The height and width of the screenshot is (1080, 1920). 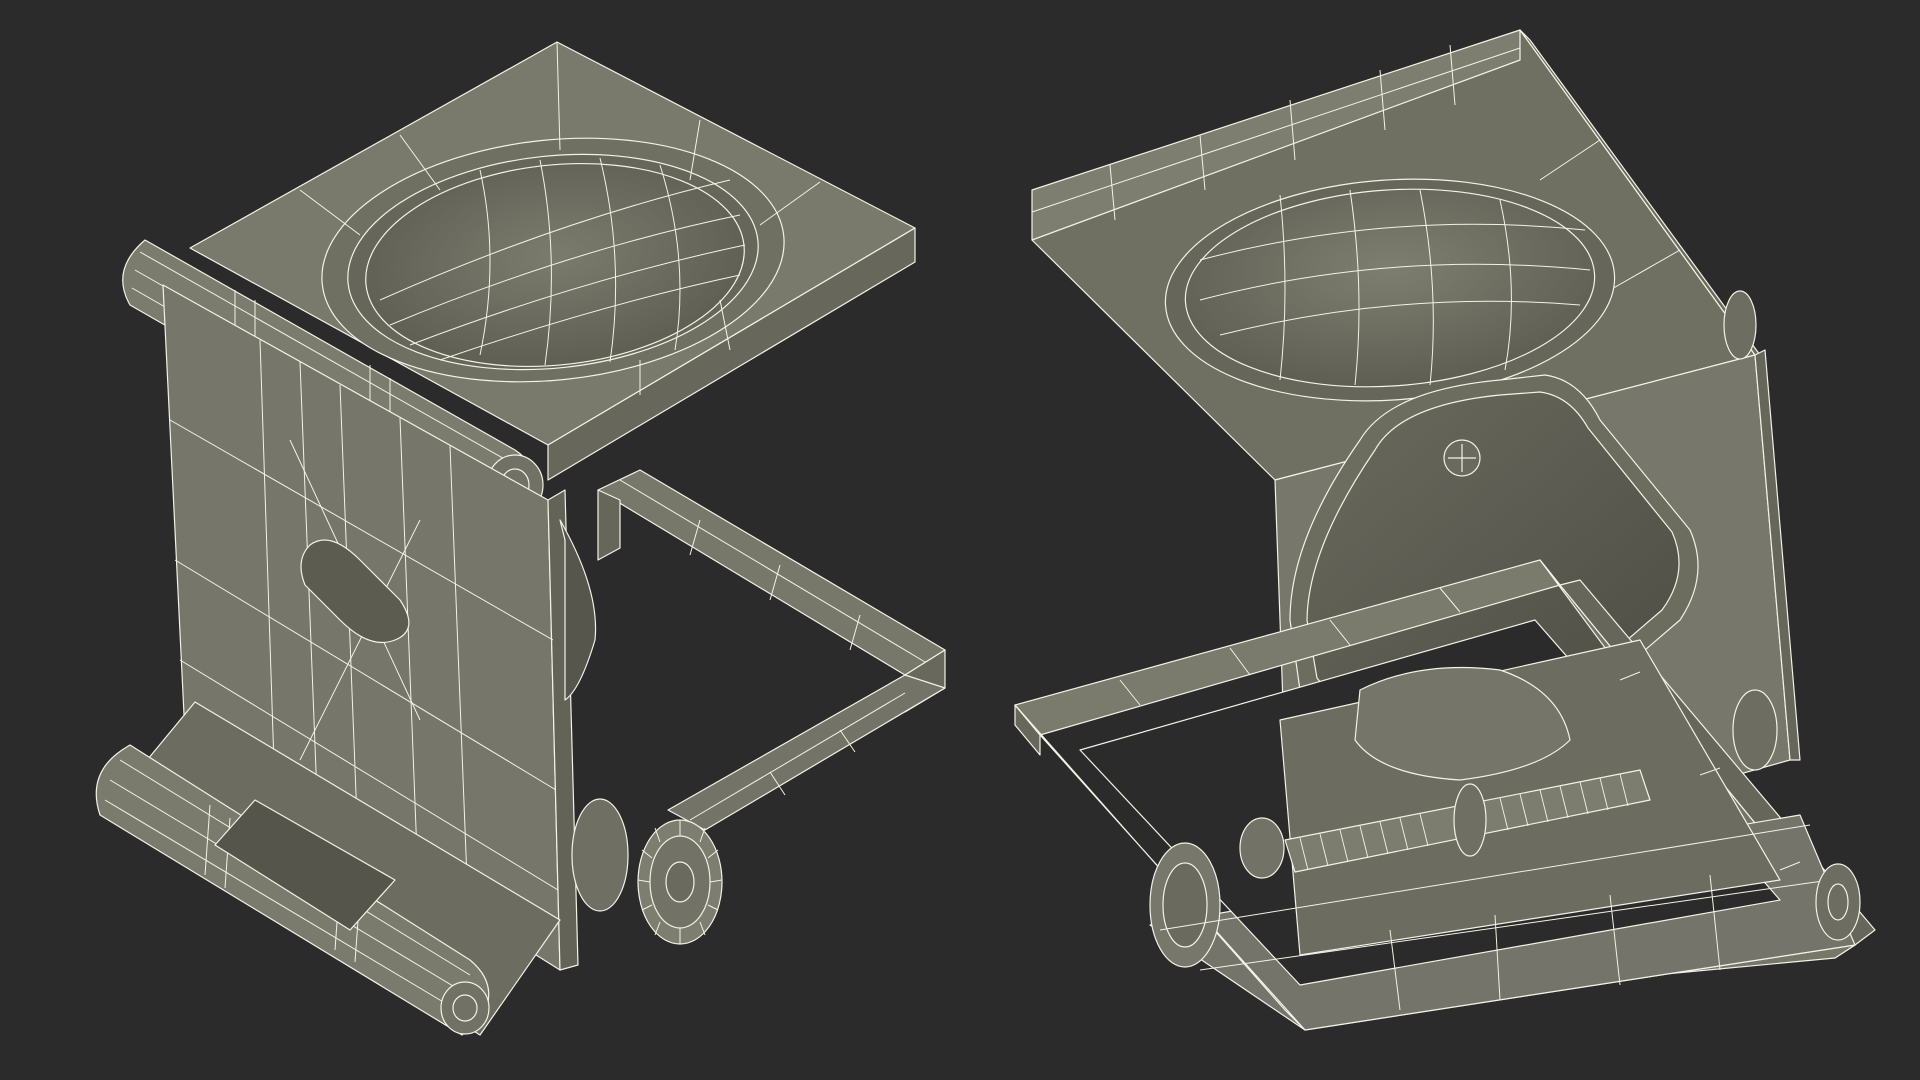 What do you see at coordinates (1740, 325) in the screenshot?
I see `hinge-cap-upper-right` at bounding box center [1740, 325].